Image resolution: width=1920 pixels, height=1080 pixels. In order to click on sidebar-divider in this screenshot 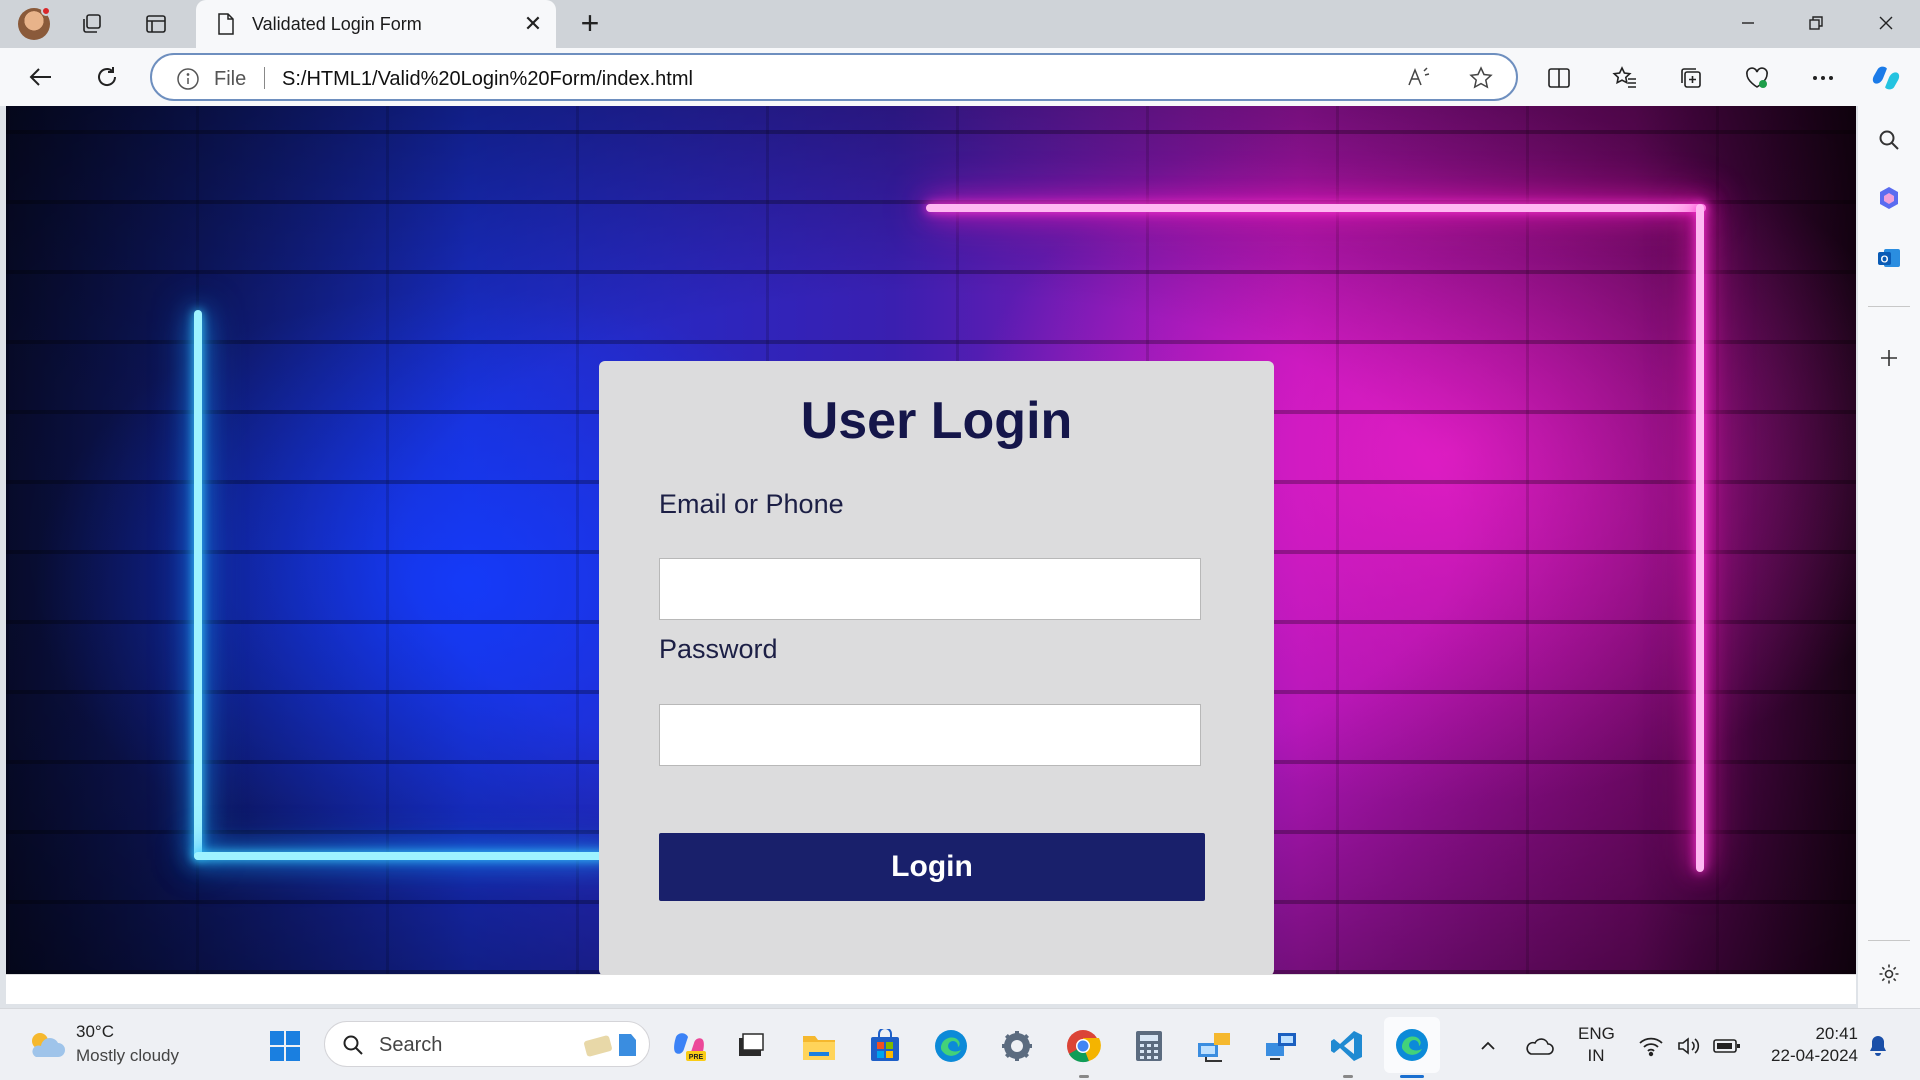, I will do `click(1889, 306)`.